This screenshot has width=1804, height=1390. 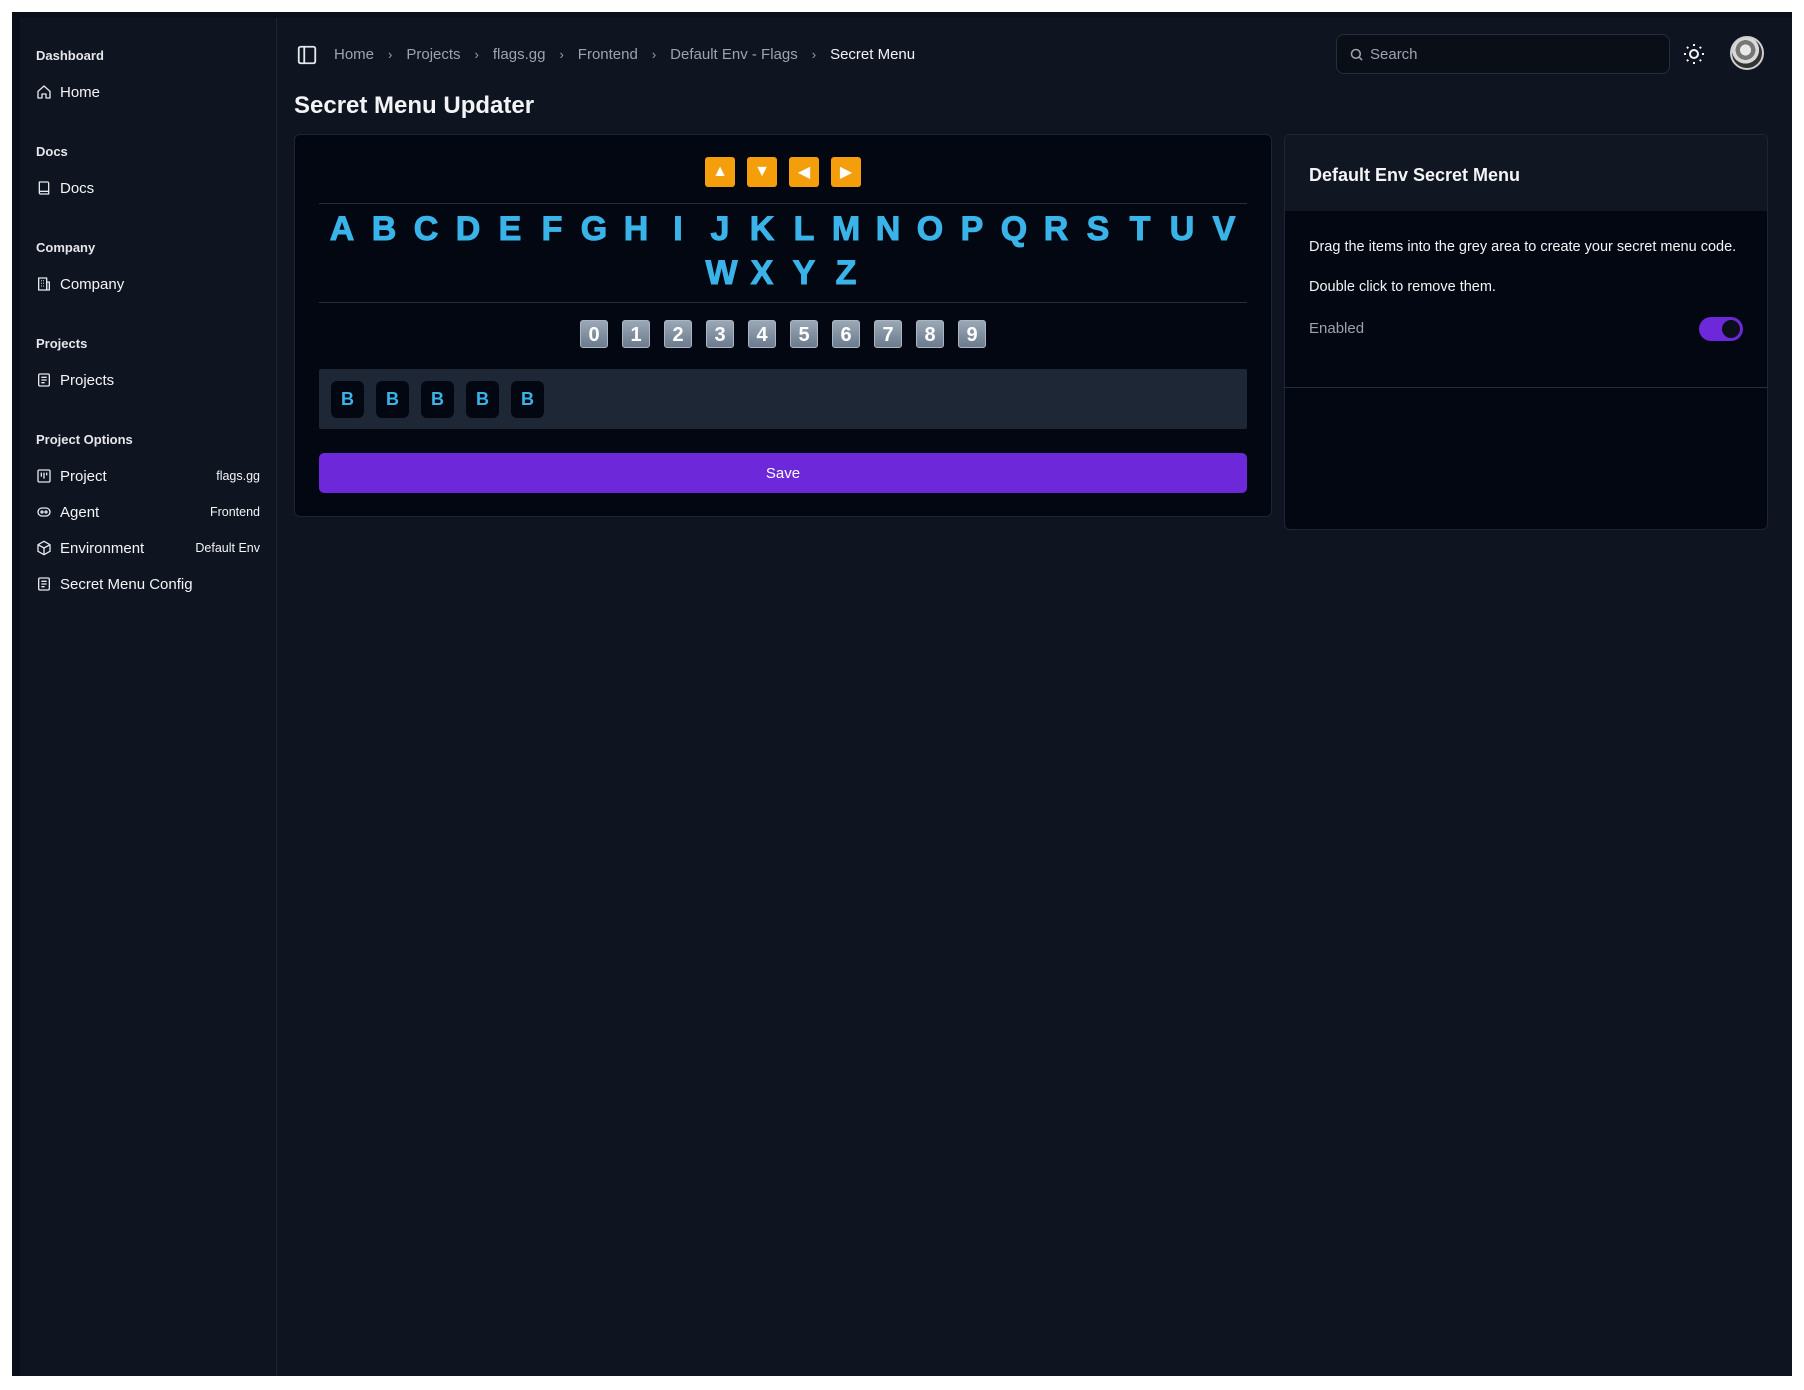 What do you see at coordinates (84, 439) in the screenshot?
I see `sidebar-section-label: Project Options` at bounding box center [84, 439].